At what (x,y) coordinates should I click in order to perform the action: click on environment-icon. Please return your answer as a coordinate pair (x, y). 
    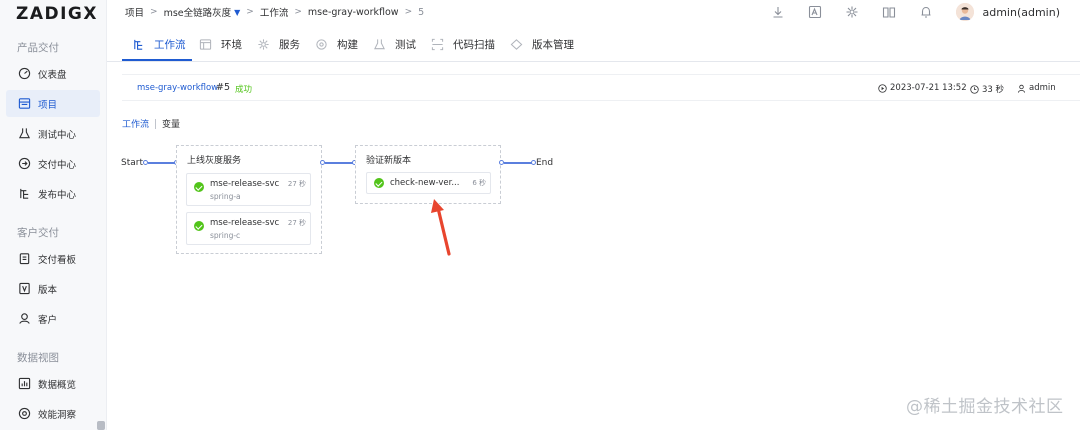
    Looking at the image, I should click on (205, 44).